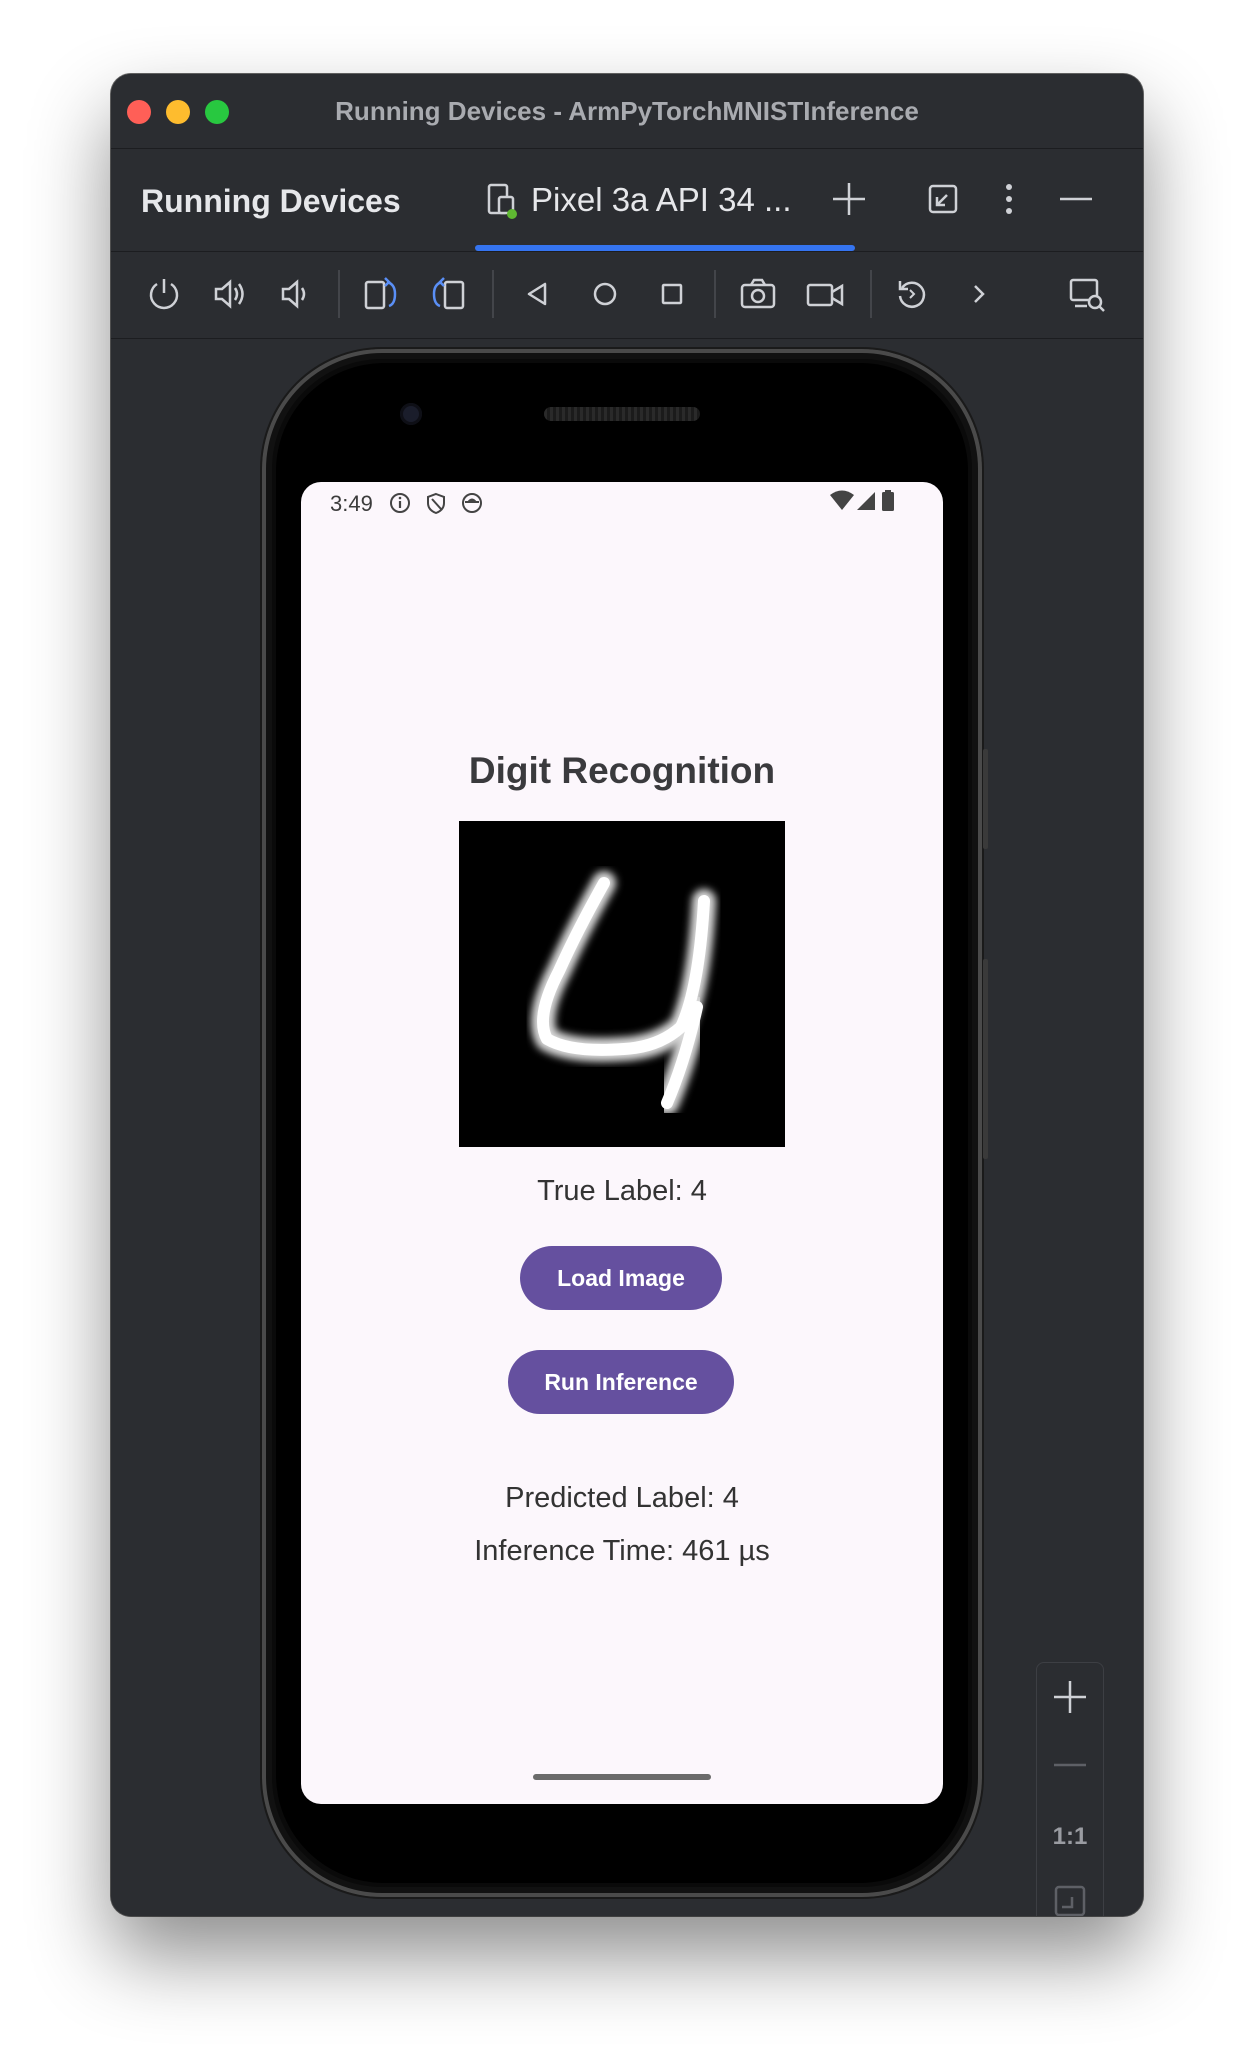 The width and height of the screenshot is (1256, 2066). I want to click on device-phone-icon, so click(502, 203).